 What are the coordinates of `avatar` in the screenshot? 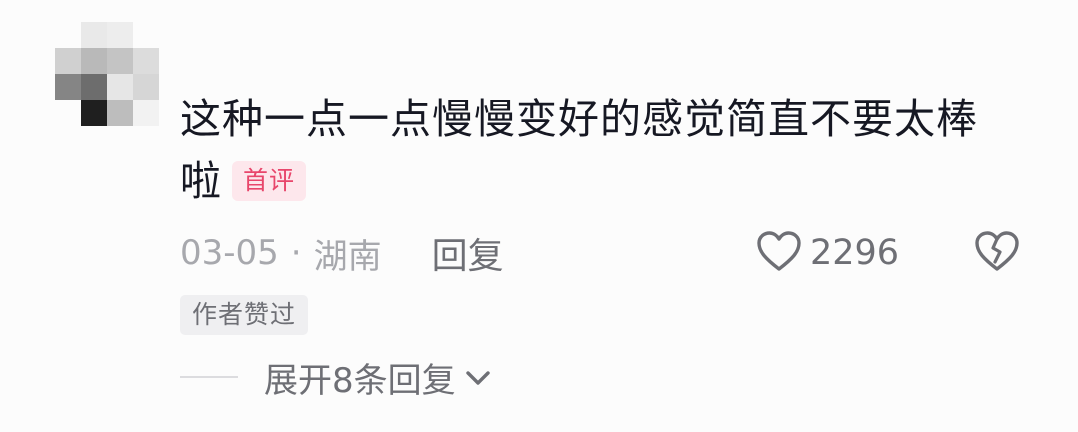 It's located at (107, 74).